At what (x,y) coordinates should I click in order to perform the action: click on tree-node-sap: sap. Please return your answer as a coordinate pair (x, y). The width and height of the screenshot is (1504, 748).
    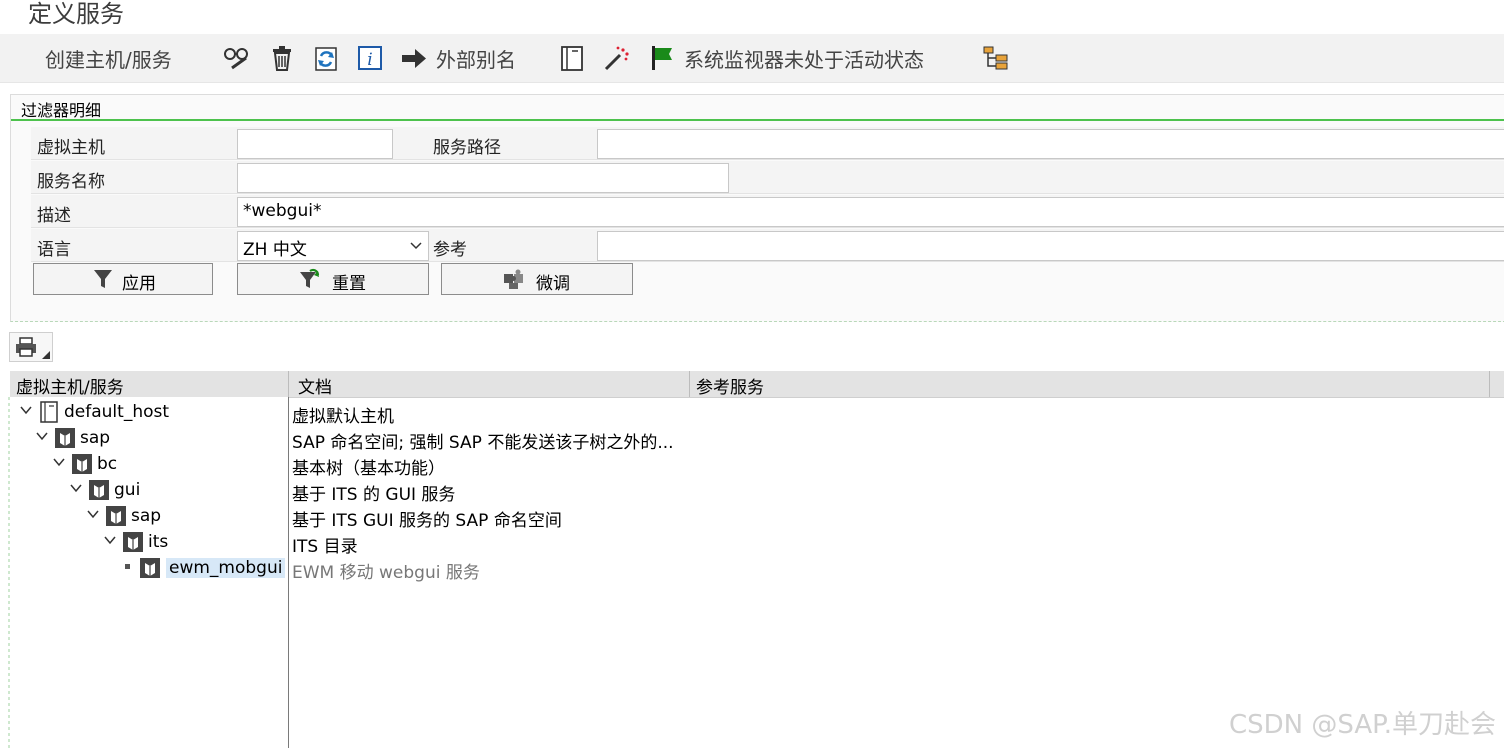
    Looking at the image, I should click on (156, 438).